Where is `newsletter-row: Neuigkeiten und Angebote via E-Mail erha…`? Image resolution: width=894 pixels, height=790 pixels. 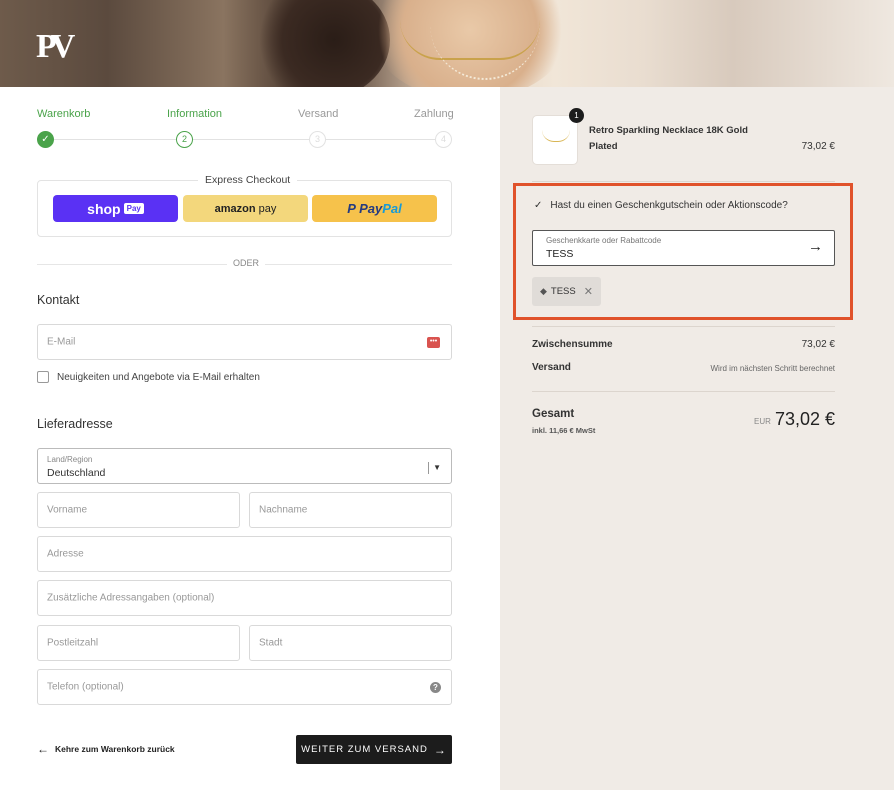
newsletter-row: Neuigkeiten und Angebote via E-Mail erha… is located at coordinates (148, 377).